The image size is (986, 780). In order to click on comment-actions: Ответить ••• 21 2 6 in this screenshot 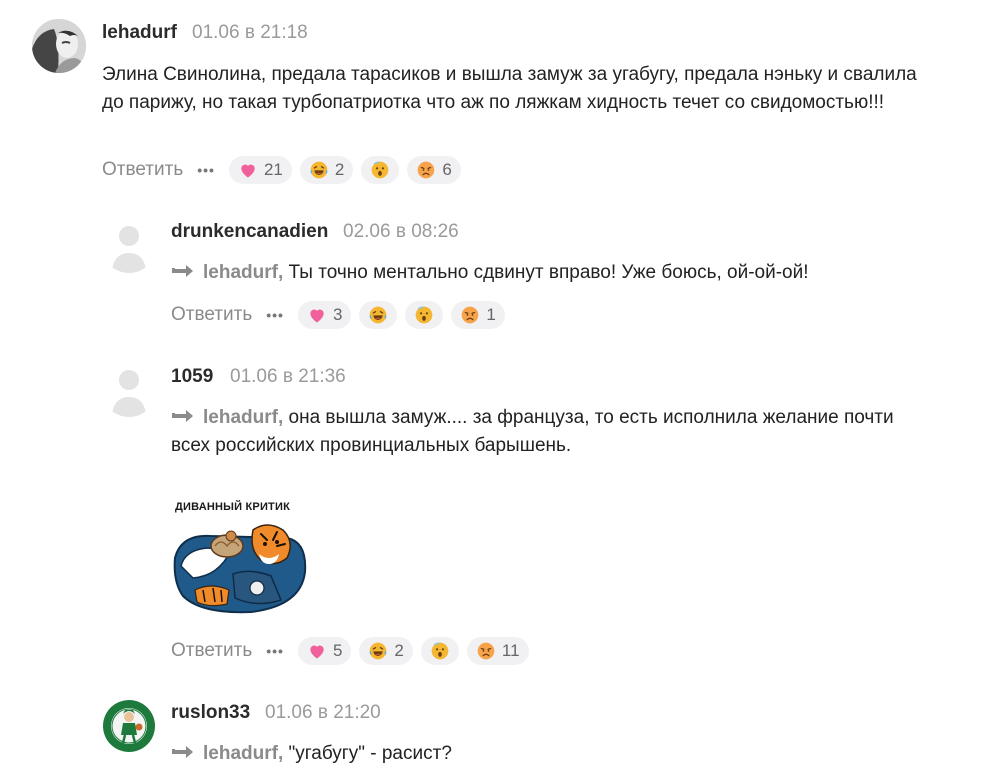, I will do `click(285, 170)`.